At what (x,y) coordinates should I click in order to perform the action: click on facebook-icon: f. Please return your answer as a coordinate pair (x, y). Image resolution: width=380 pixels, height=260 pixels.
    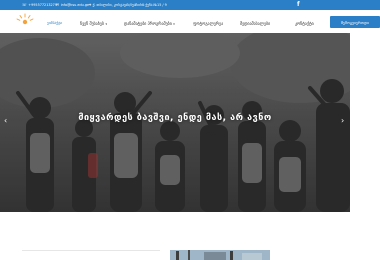
    Looking at the image, I should click on (298, 5).